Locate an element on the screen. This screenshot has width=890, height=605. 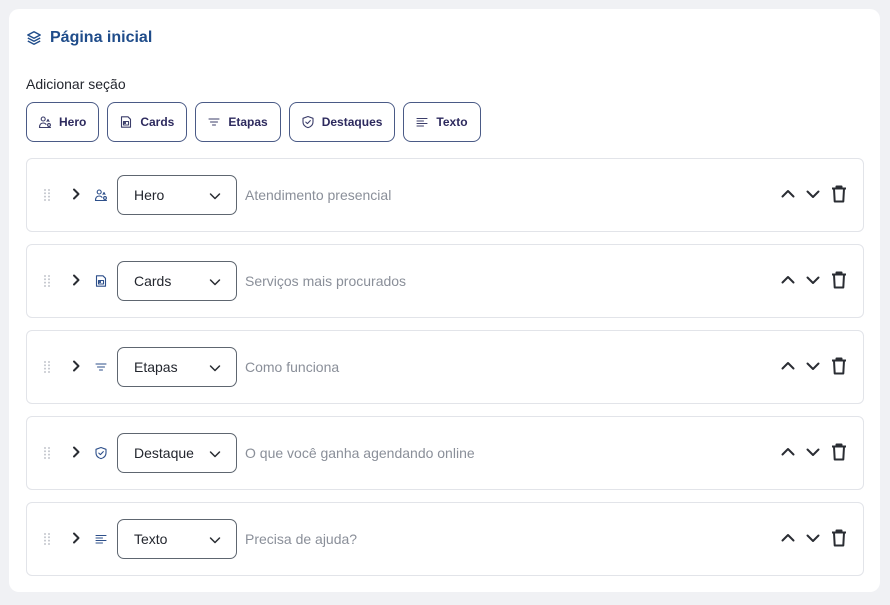
panel-header: Página inicial is located at coordinates (89, 38).